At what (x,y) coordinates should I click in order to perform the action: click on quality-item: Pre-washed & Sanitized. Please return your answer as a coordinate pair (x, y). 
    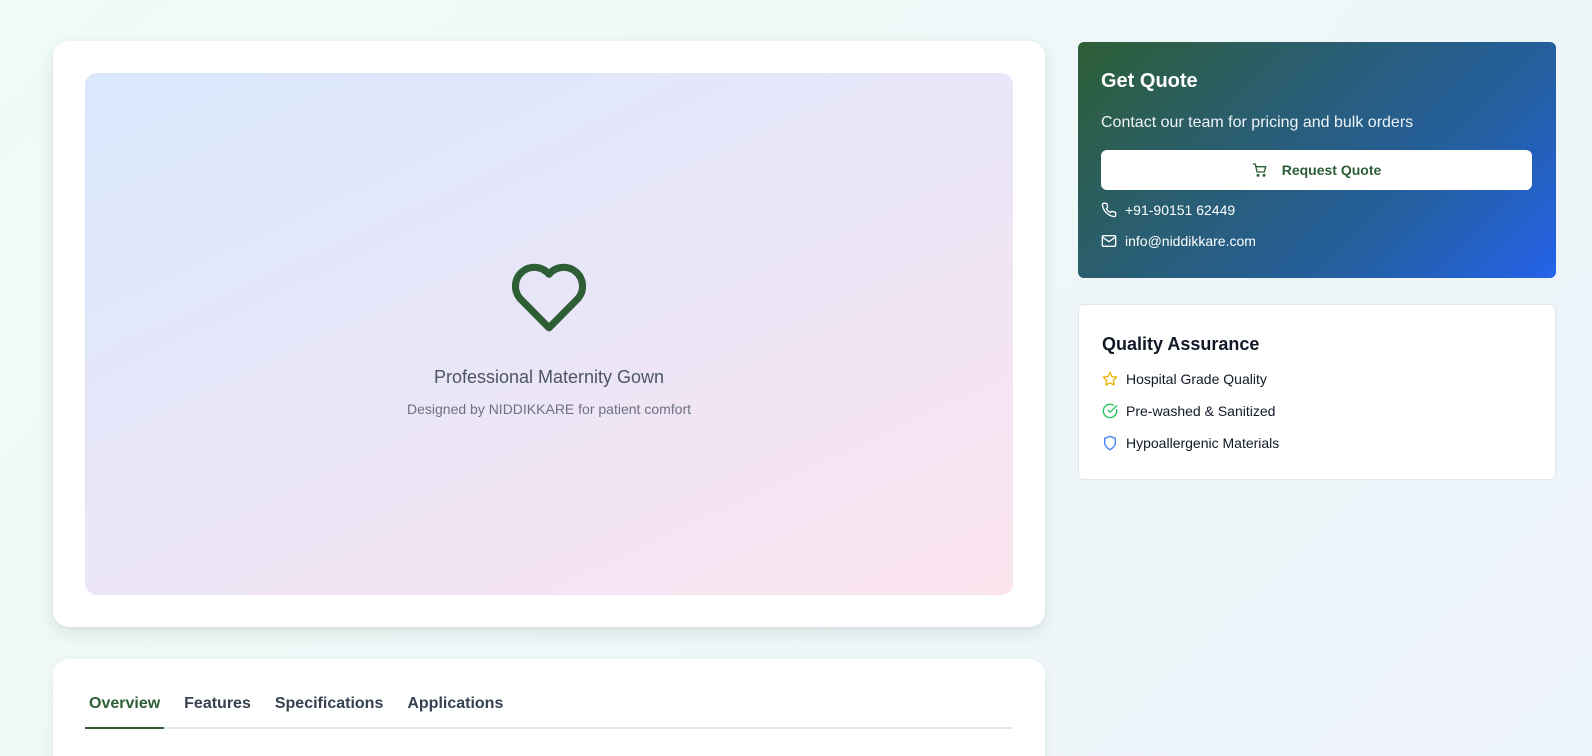
    Looking at the image, I should click on (1188, 411).